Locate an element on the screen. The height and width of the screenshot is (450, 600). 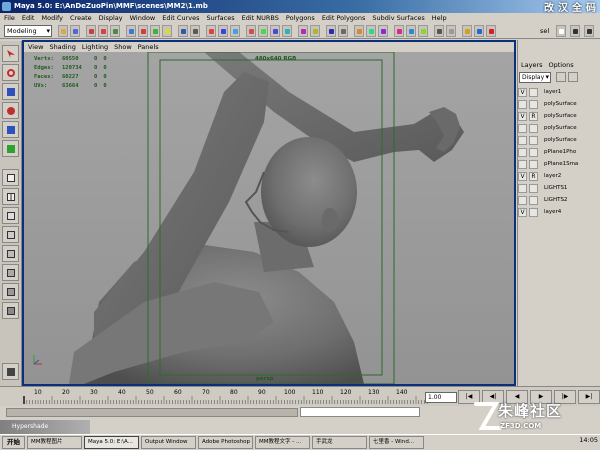
shelf-tool-k-button is located at coordinates (491, 31).